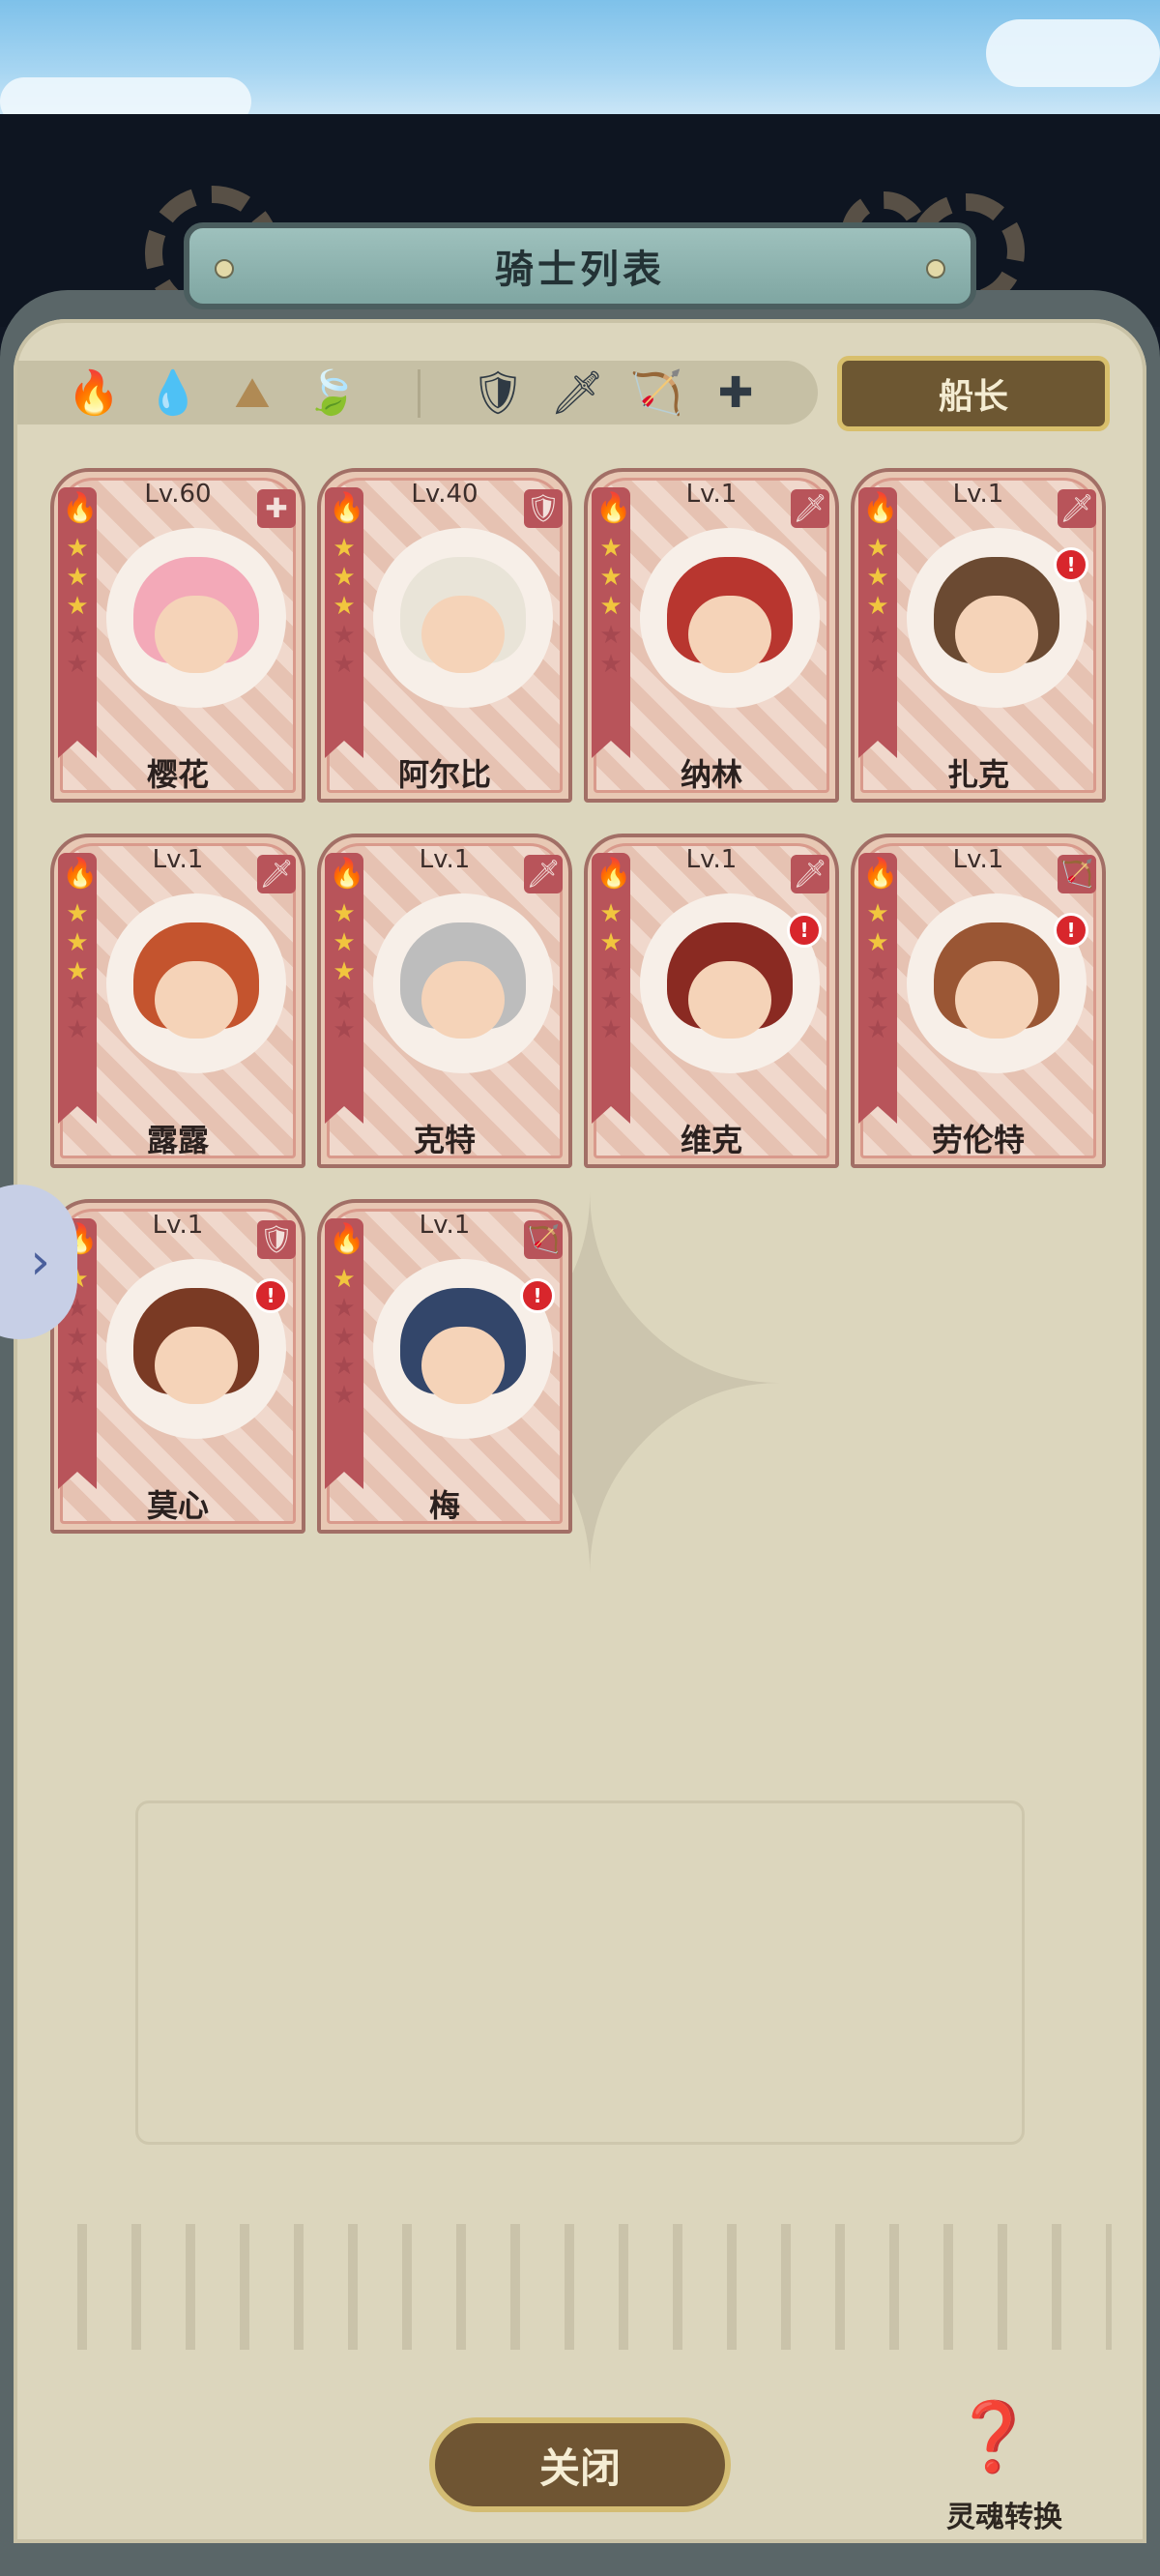 The image size is (1160, 2576). What do you see at coordinates (498, 394) in the screenshot?
I see `tank-class-filter-icon: 🛡` at bounding box center [498, 394].